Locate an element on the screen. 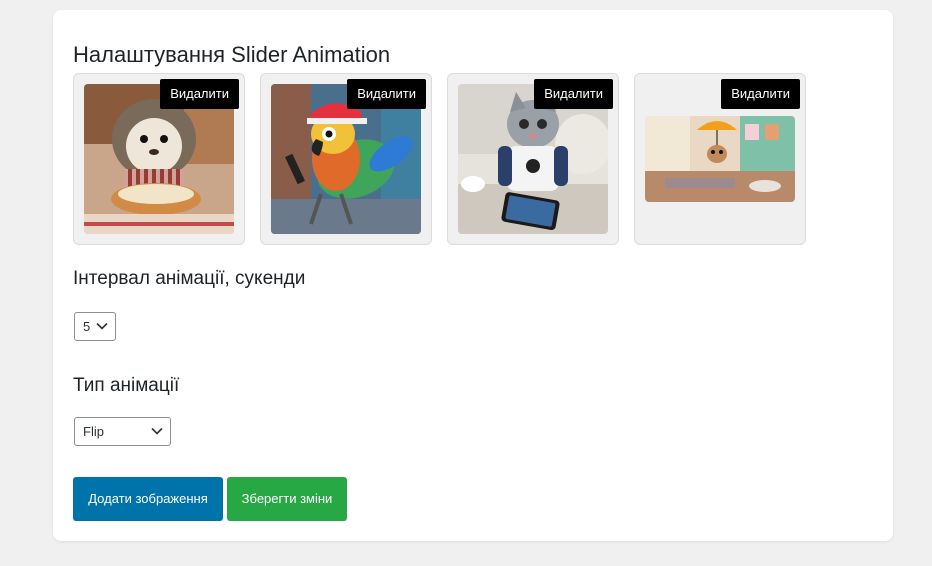 The image size is (932, 566). add-image-button: Додати зображення is located at coordinates (148, 499).